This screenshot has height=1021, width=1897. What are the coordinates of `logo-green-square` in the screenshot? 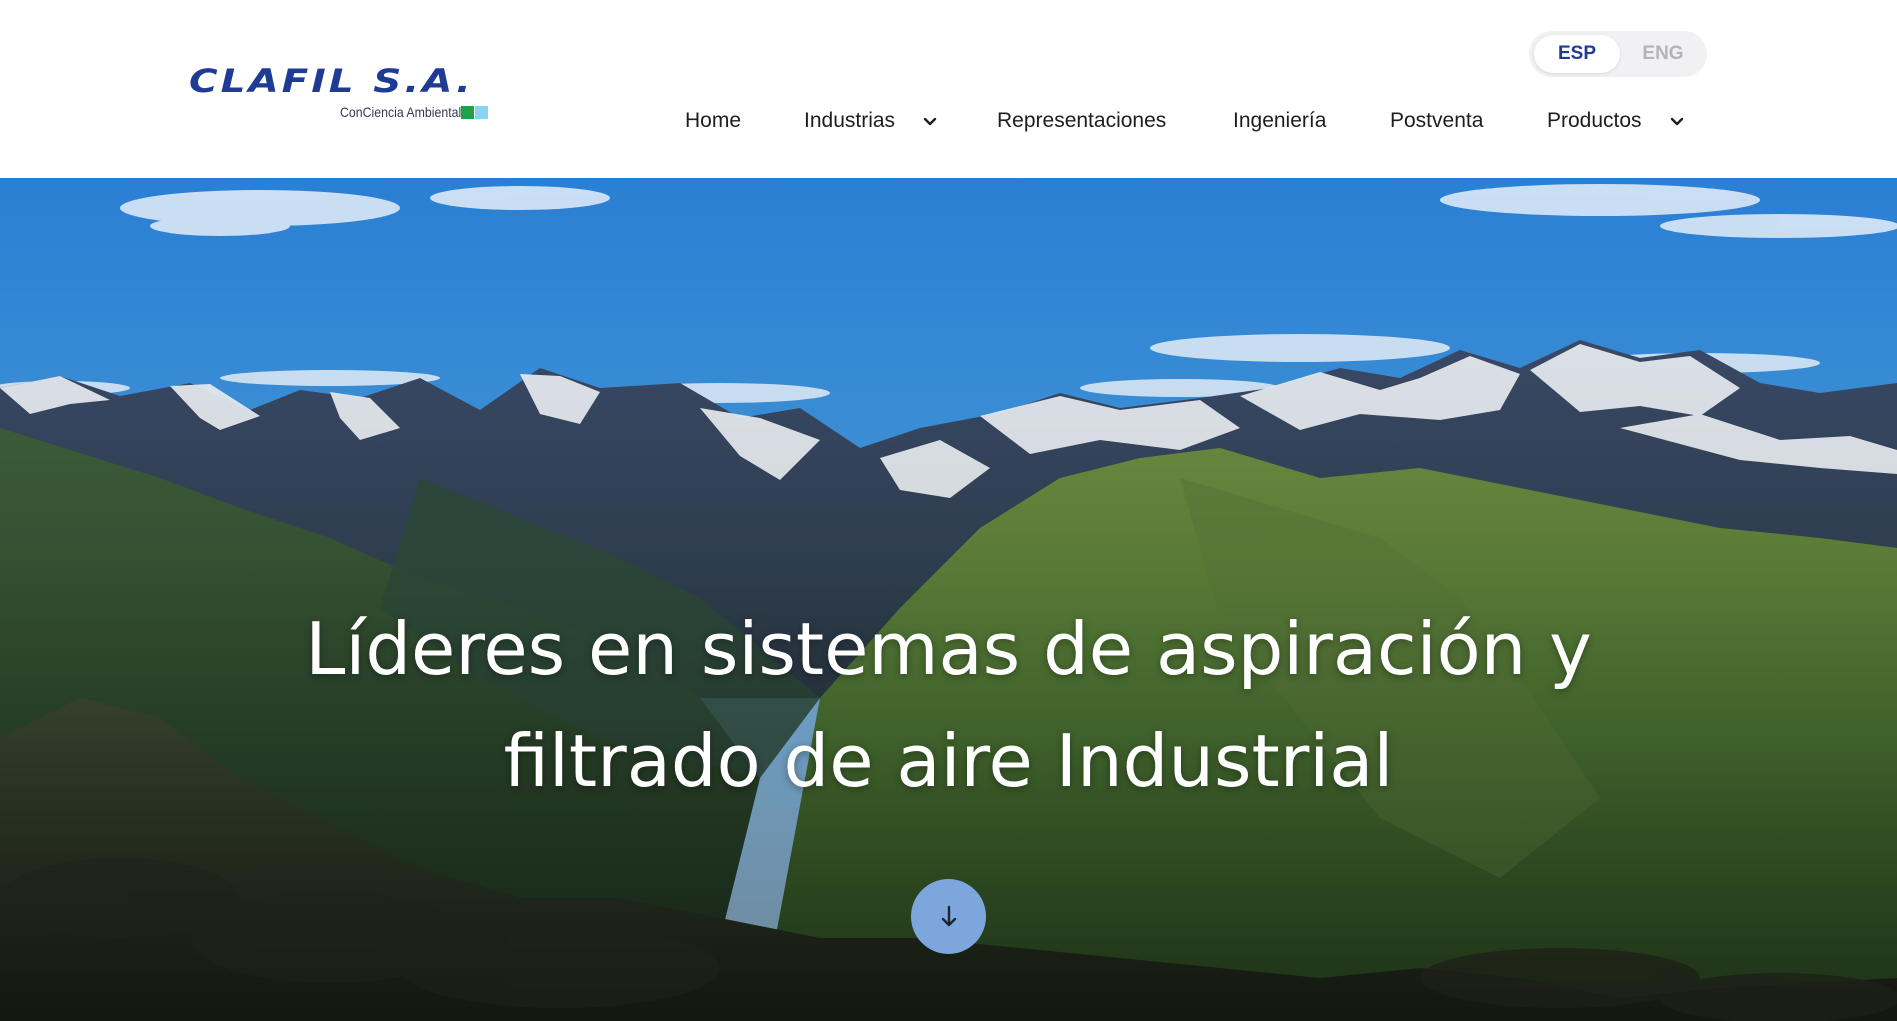 It's located at (467, 112).